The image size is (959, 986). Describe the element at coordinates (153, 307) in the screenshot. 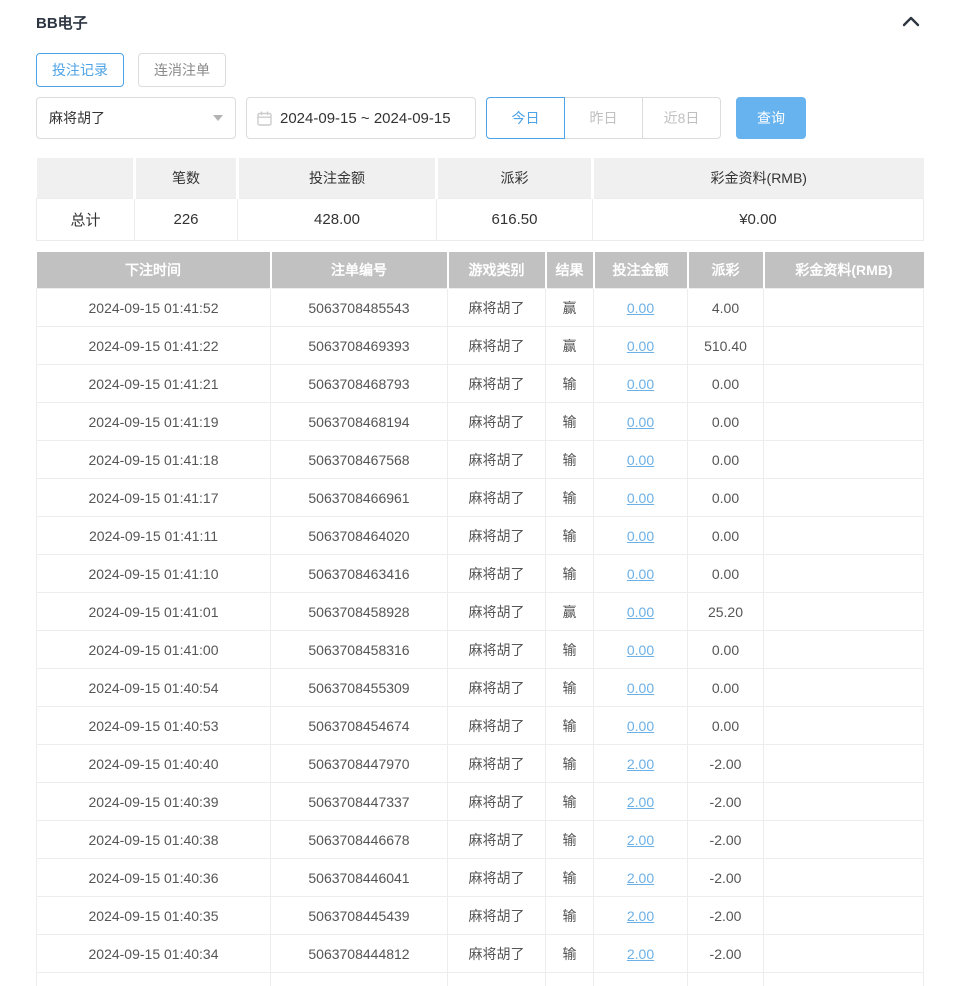

I see `bet-time-cell: 2024-09-15 01:41:52` at that location.